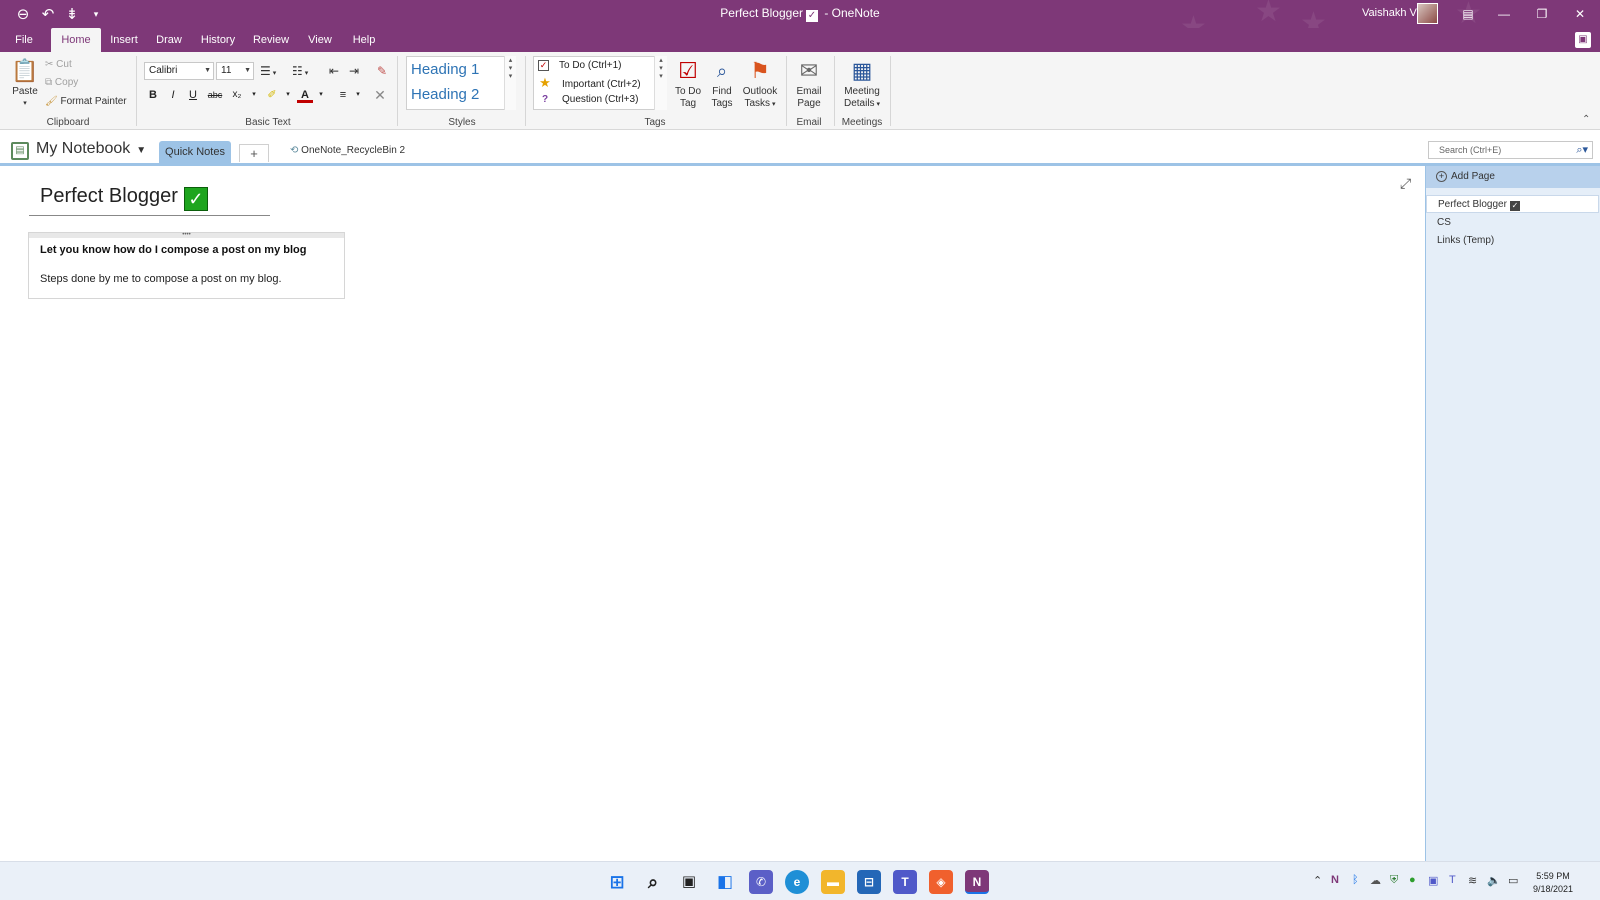 The image size is (1600, 900). I want to click on font-size-select: 11 ▼, so click(235, 71).